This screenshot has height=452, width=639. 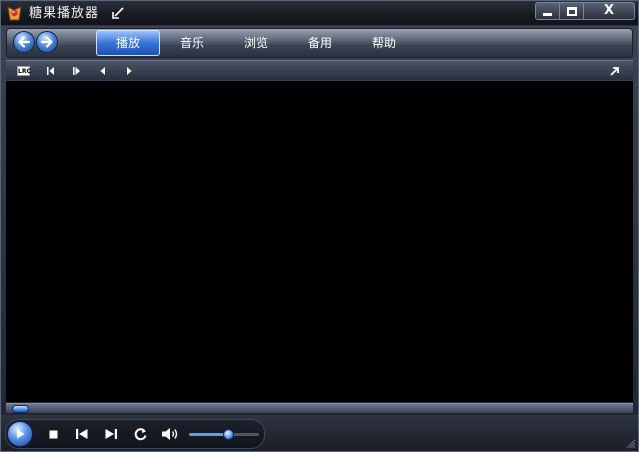 I want to click on minimize-icon, so click(x=547, y=14).